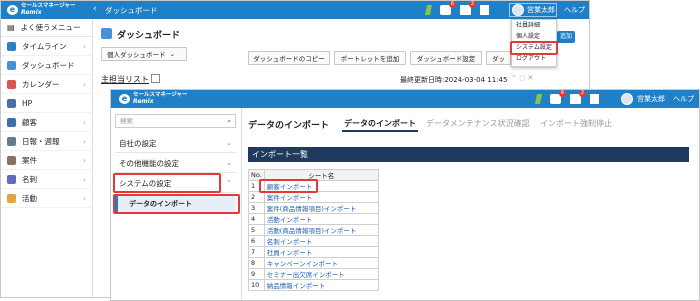 The image size is (700, 301). I want to click on sheet-link: 名刺インポート, so click(321, 241).